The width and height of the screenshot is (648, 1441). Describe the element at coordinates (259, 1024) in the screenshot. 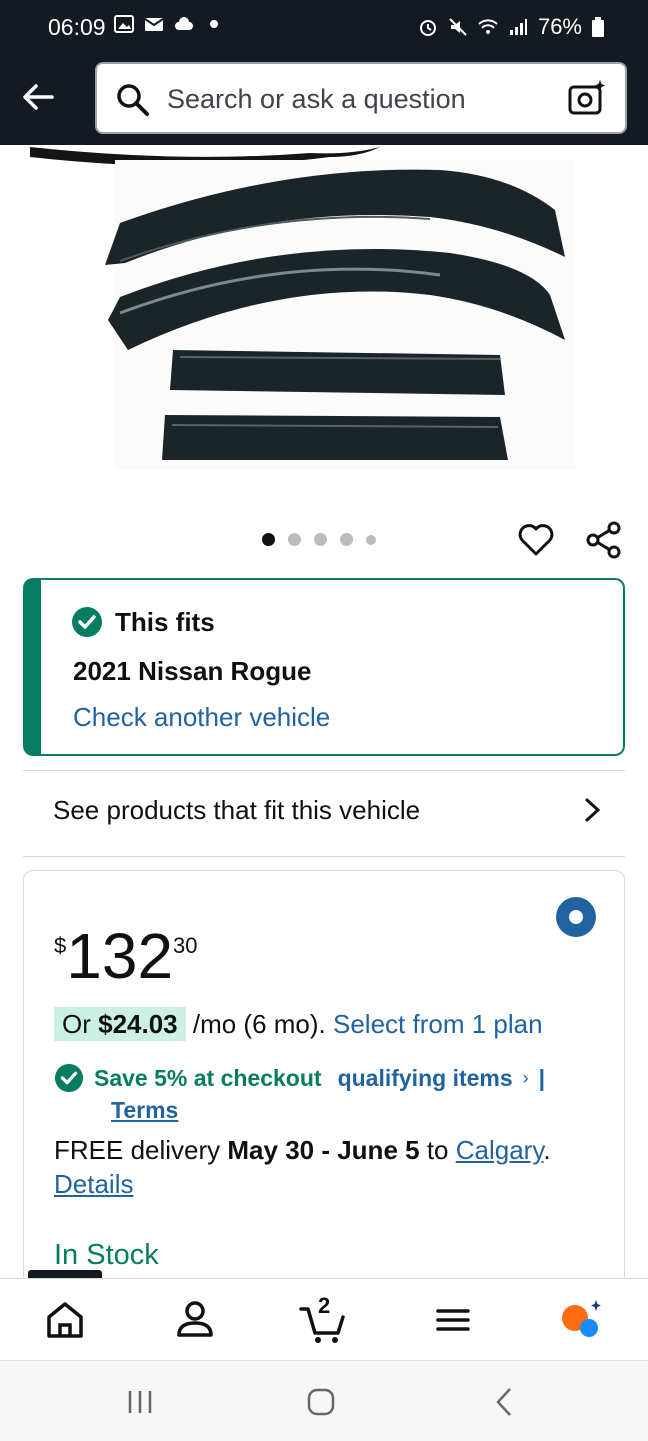

I see `monthly-suffix: /mo (6 mo).` at that location.